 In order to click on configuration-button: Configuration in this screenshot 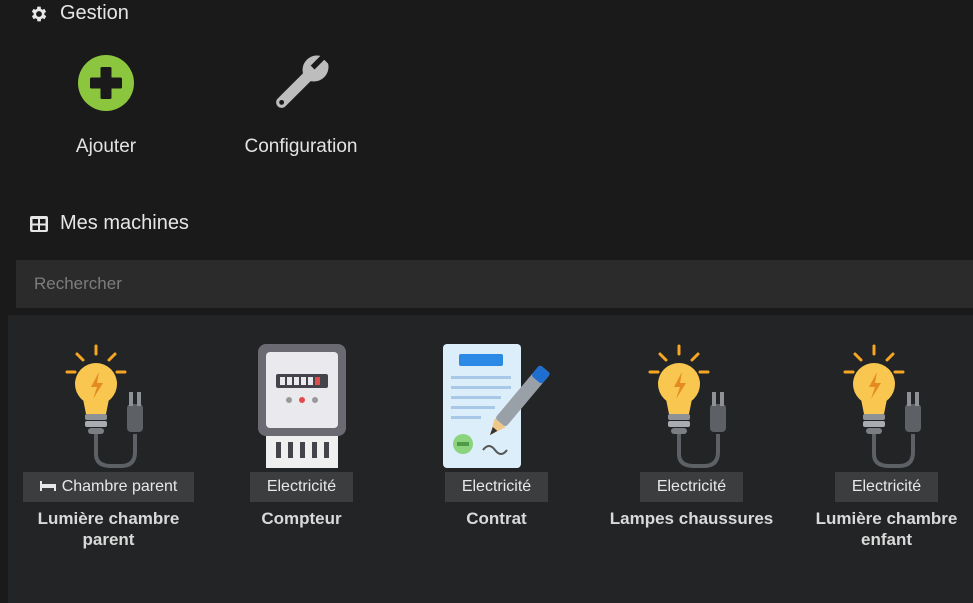, I will do `click(301, 104)`.